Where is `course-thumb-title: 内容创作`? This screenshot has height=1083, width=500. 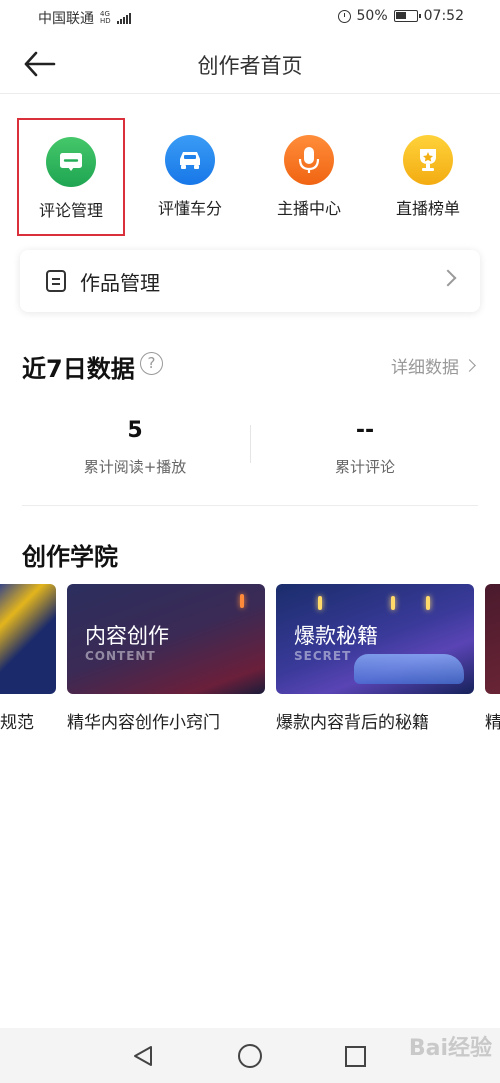 course-thumb-title: 内容创作 is located at coordinates (127, 636).